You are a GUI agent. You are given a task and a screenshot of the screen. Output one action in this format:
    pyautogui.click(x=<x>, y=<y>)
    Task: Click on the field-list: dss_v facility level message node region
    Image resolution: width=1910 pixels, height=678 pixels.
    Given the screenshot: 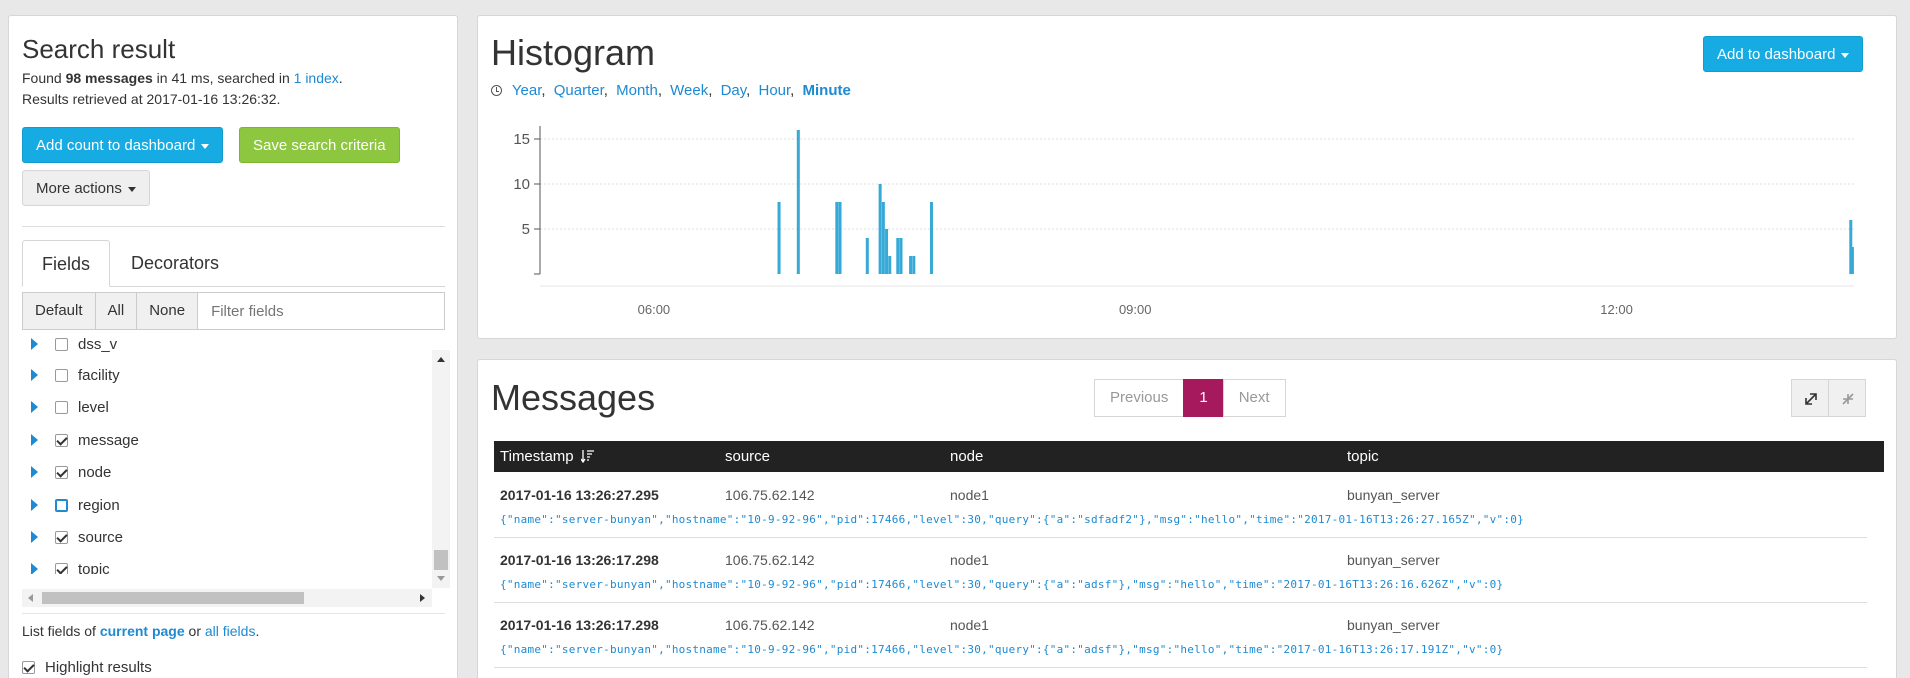 What is the action you would take?
    pyautogui.click(x=231, y=454)
    